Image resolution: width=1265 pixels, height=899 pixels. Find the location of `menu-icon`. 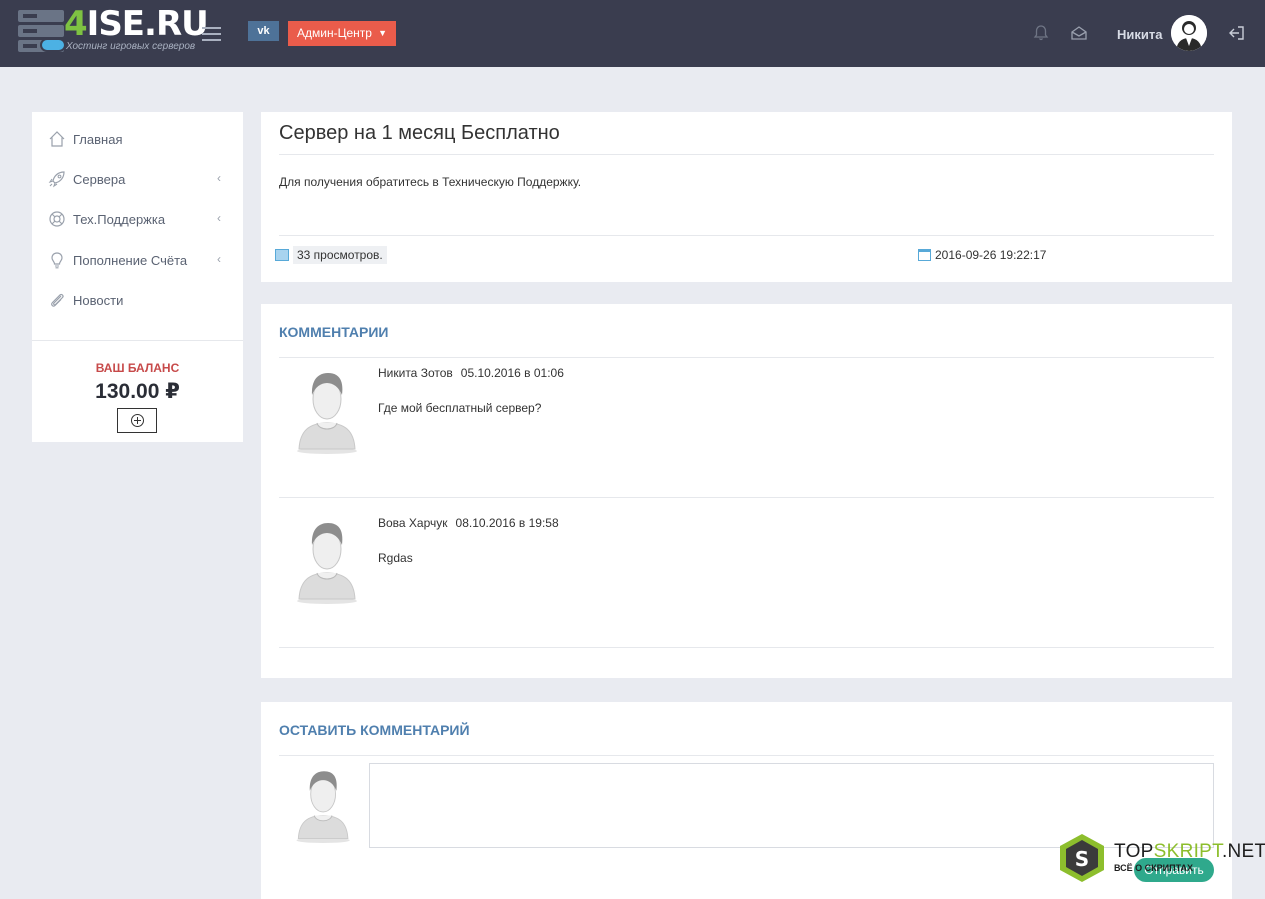

menu-icon is located at coordinates (211, 34).